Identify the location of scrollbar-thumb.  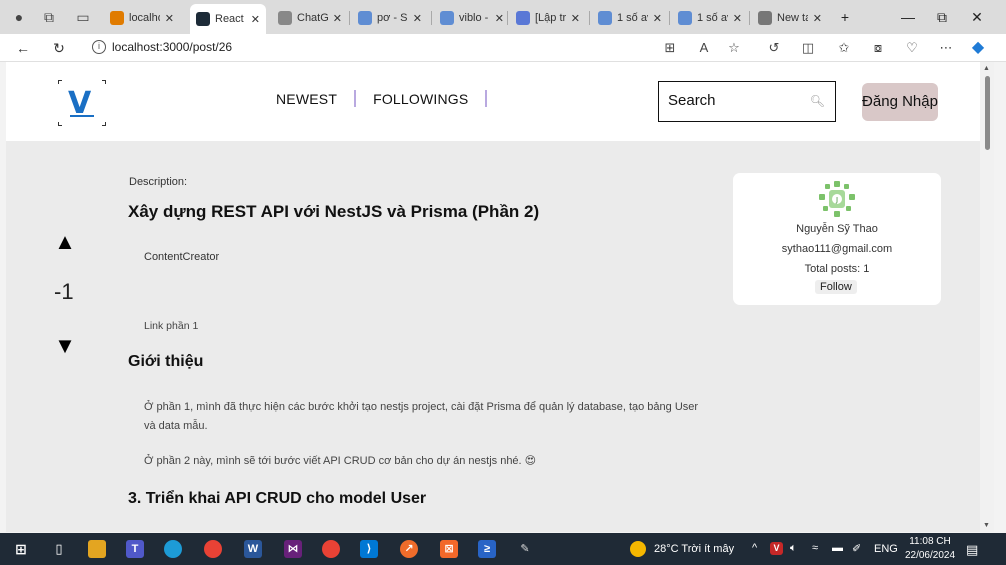
(987, 113).